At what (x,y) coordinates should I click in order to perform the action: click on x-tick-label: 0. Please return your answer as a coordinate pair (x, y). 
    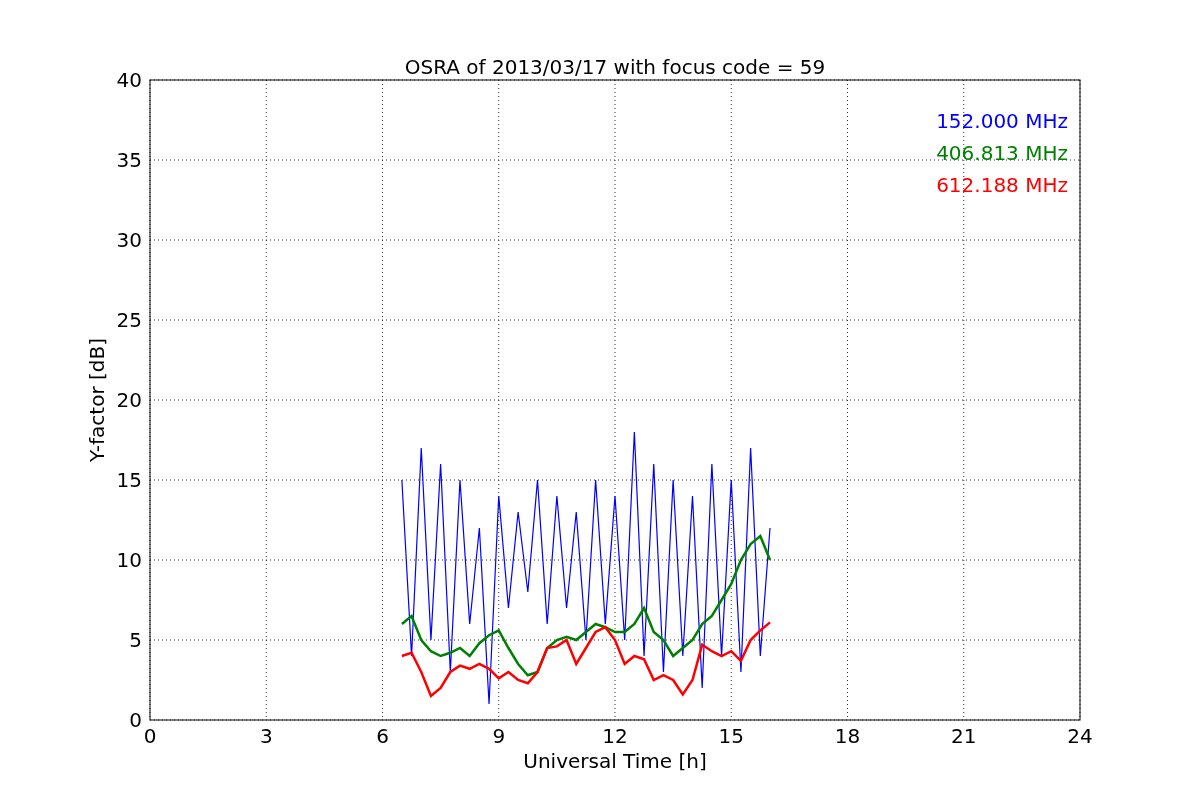
    Looking at the image, I should click on (150, 736).